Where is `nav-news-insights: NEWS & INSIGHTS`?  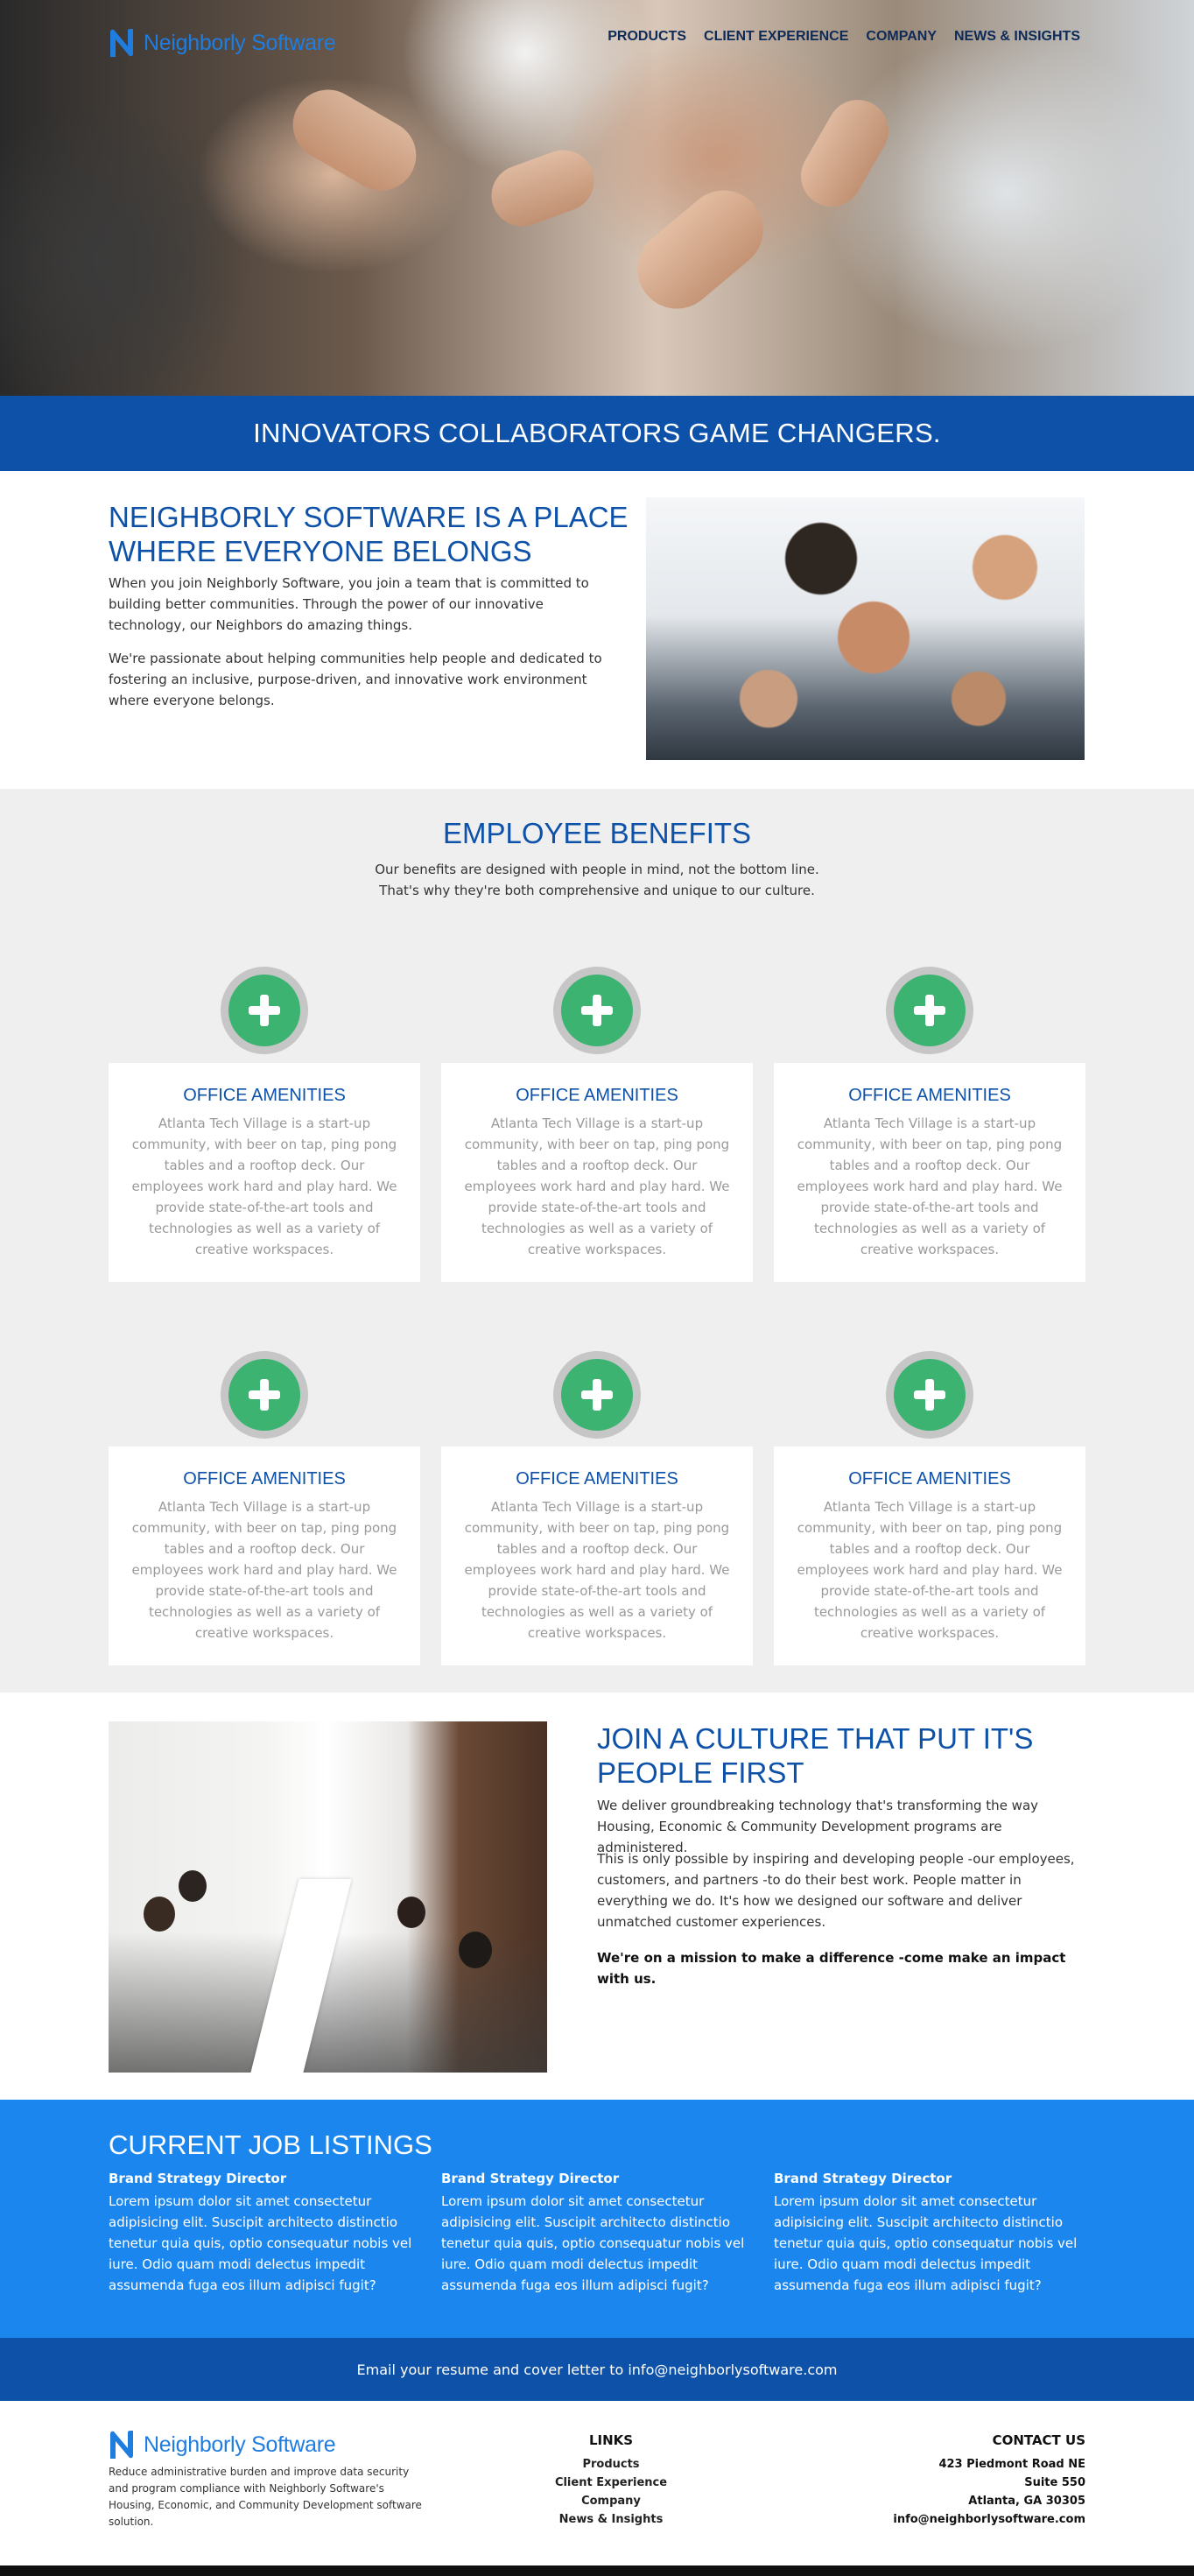
nav-news-insights: NEWS & INSIGHTS is located at coordinates (1017, 37).